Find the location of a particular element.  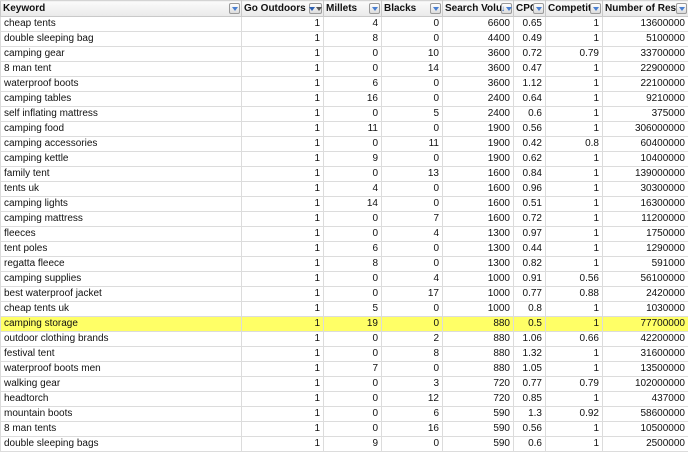

cell-number-of-results: 13500000 is located at coordinates (645, 369).